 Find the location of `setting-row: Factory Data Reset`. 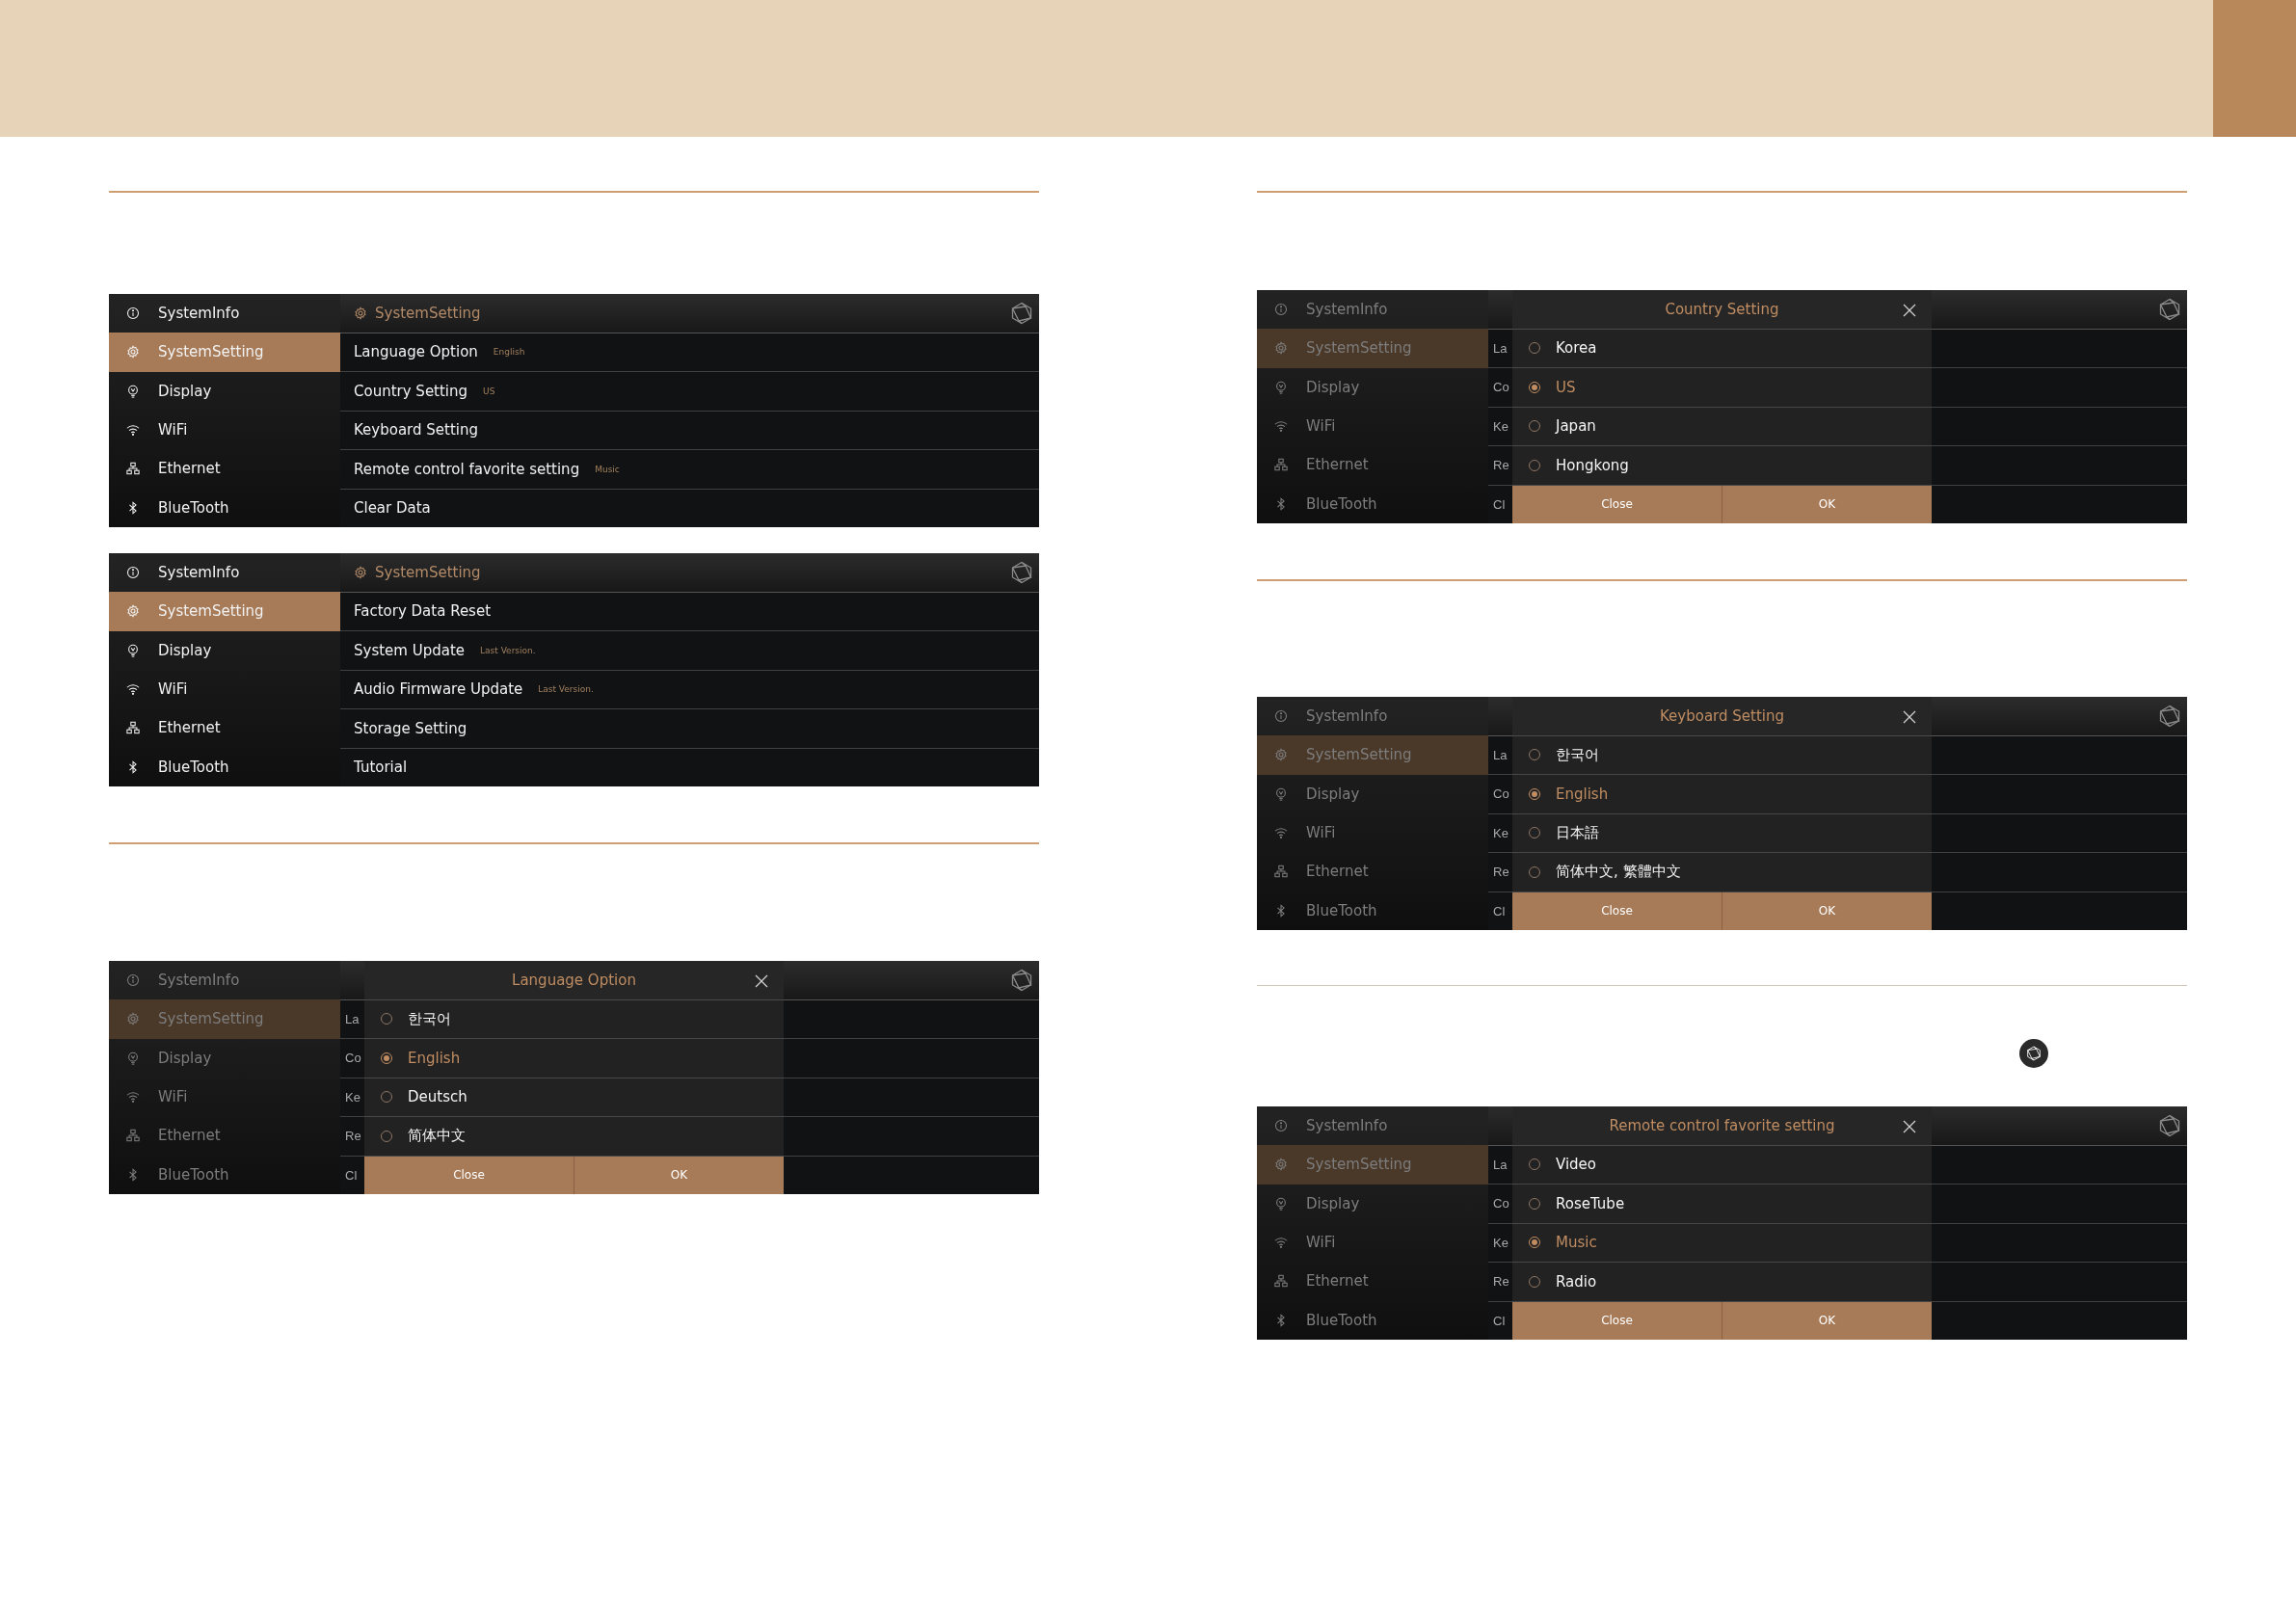

setting-row: Factory Data Reset is located at coordinates (689, 611).